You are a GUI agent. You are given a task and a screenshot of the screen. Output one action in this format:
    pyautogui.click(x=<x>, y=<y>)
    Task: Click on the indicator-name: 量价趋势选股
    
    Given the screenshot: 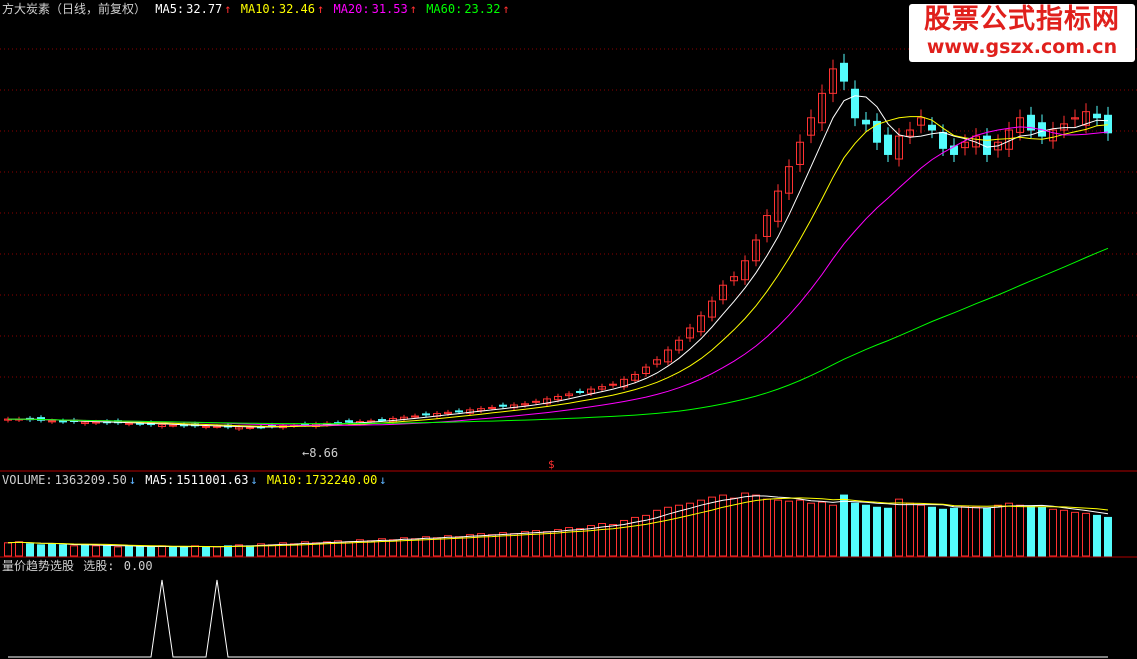 What is the action you would take?
    pyautogui.click(x=38, y=566)
    